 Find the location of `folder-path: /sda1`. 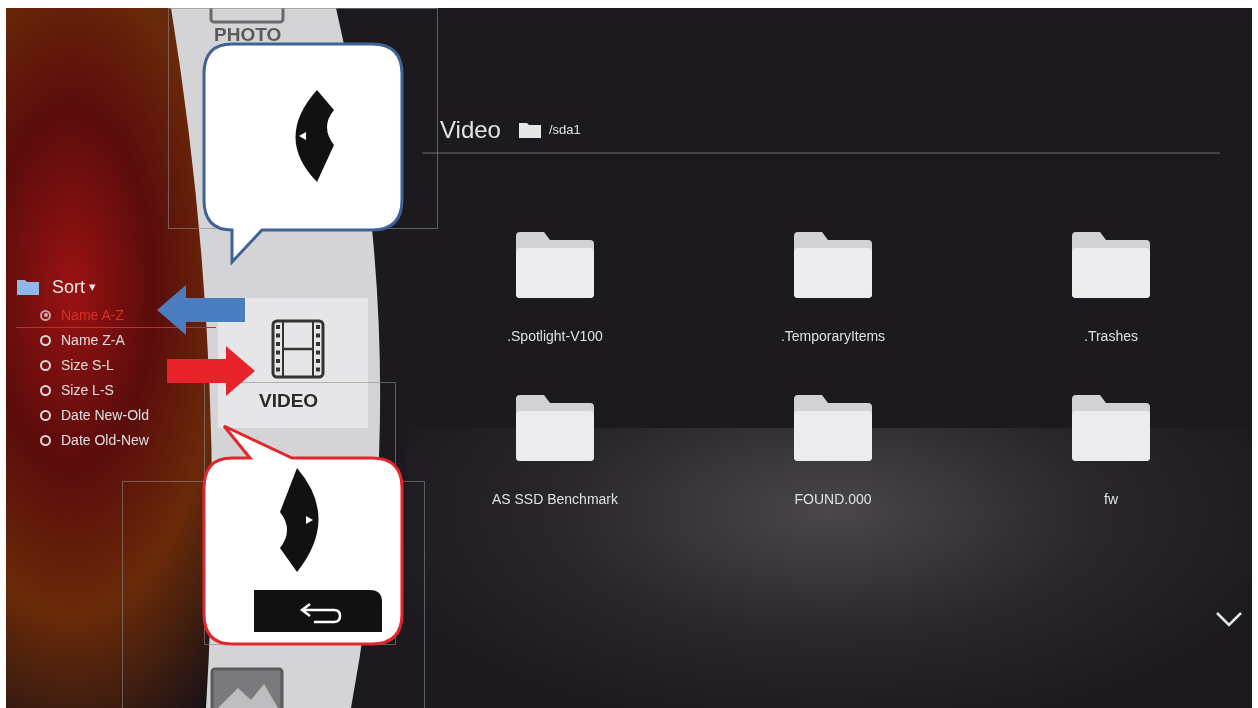

folder-path: /sda1 is located at coordinates (564, 130).